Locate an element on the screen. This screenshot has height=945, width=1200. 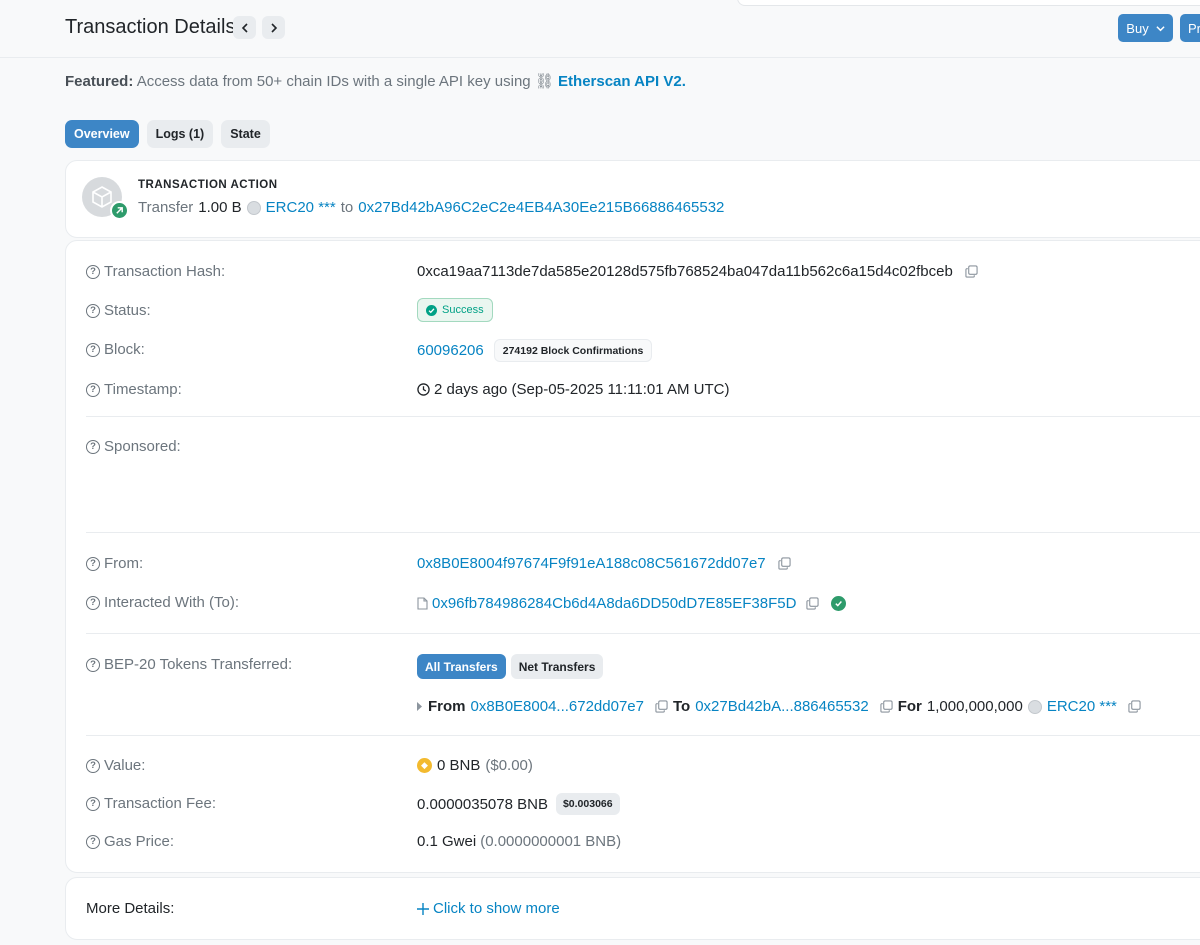
fee-usd-badge: $0.003066 is located at coordinates (587, 804).